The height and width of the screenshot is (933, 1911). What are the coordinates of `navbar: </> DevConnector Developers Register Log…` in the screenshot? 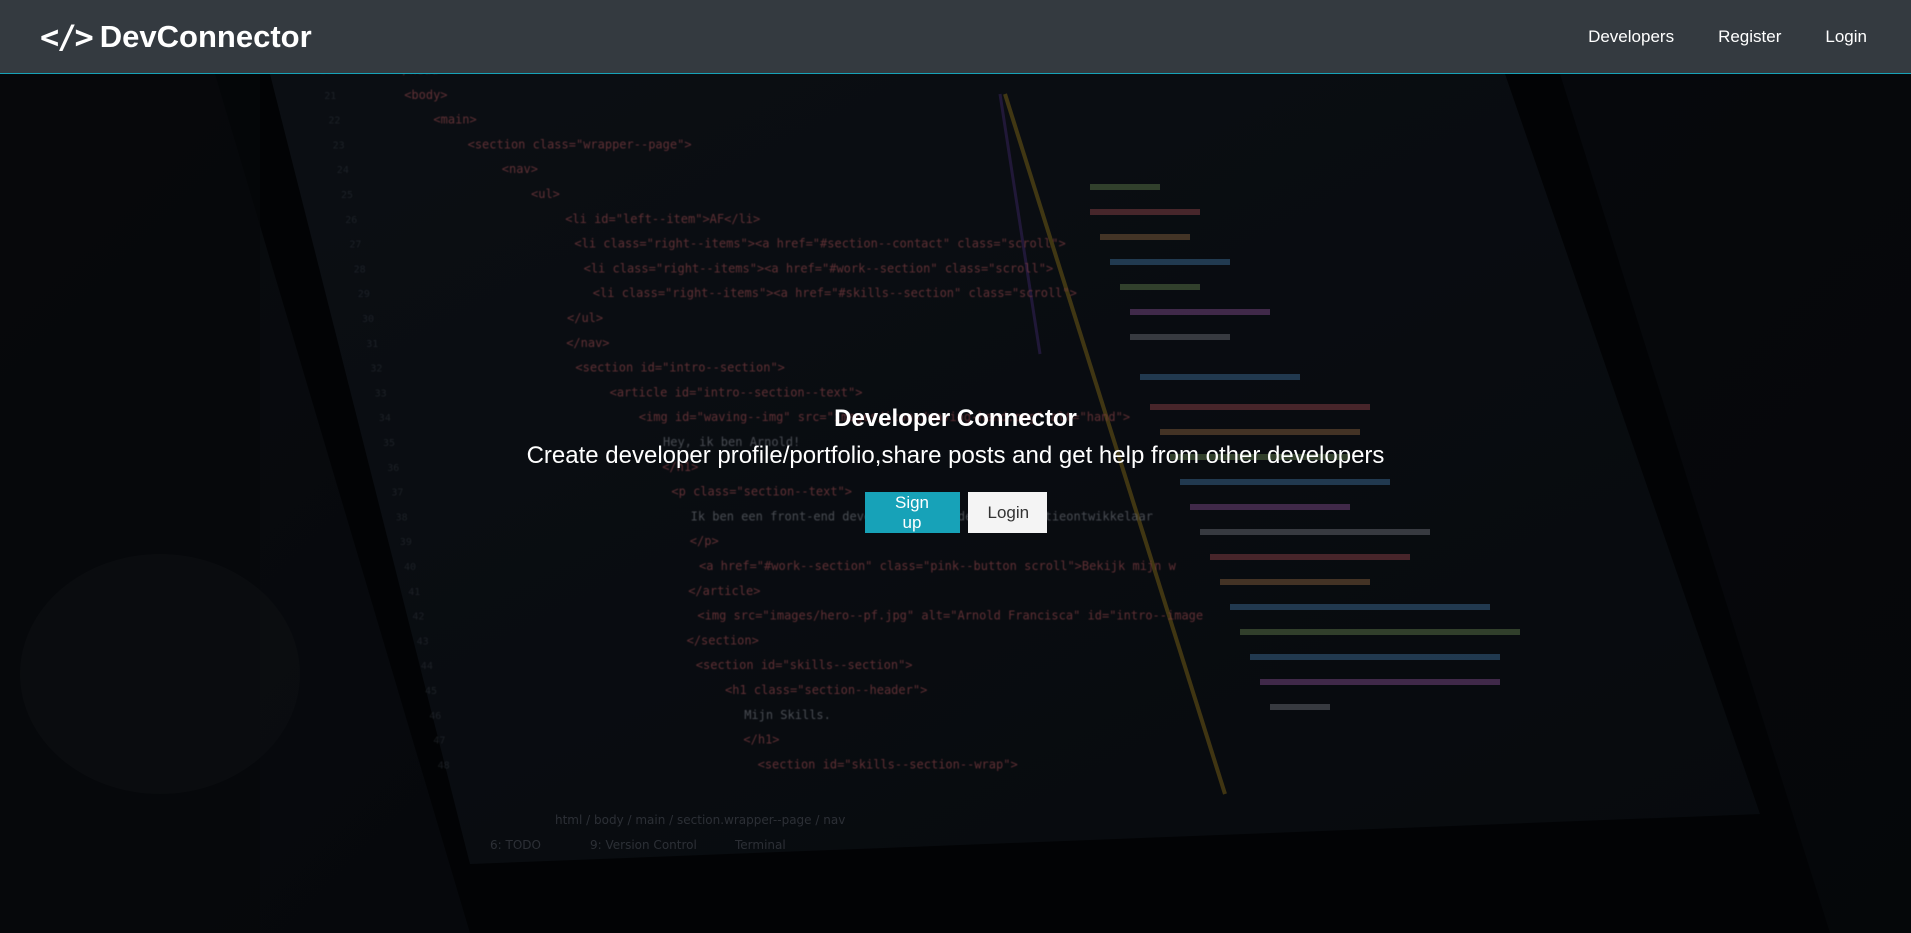 It's located at (955, 37).